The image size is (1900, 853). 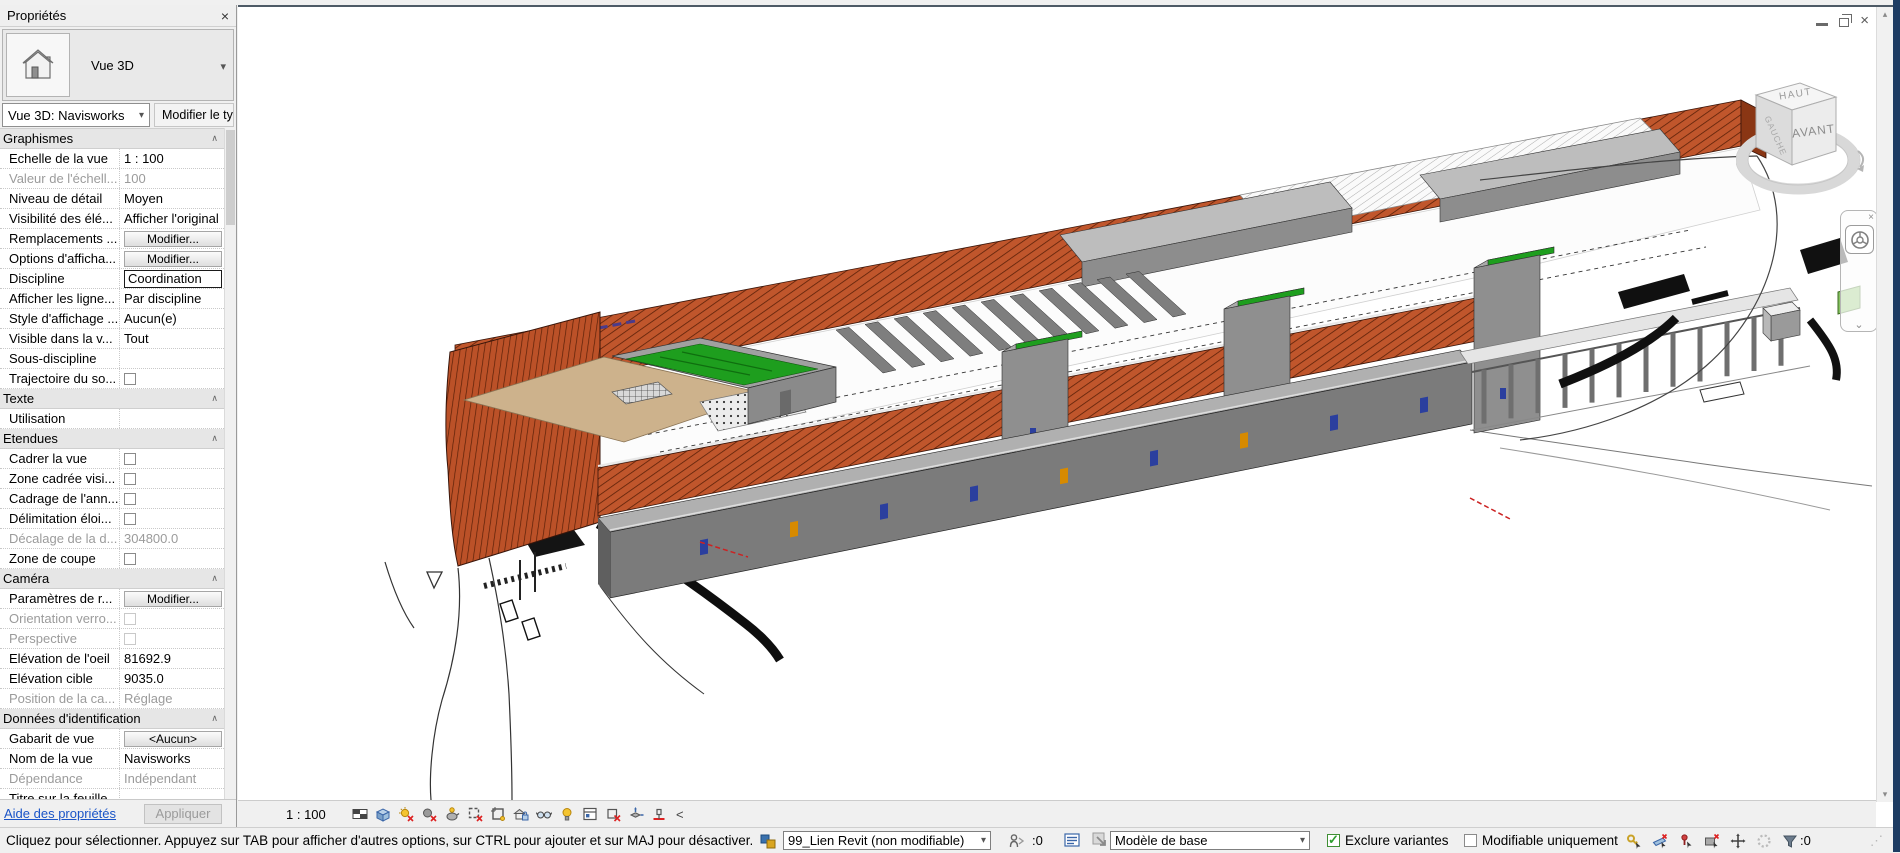 I want to click on select-pinned-elements-icon, so click(x=1685, y=840).